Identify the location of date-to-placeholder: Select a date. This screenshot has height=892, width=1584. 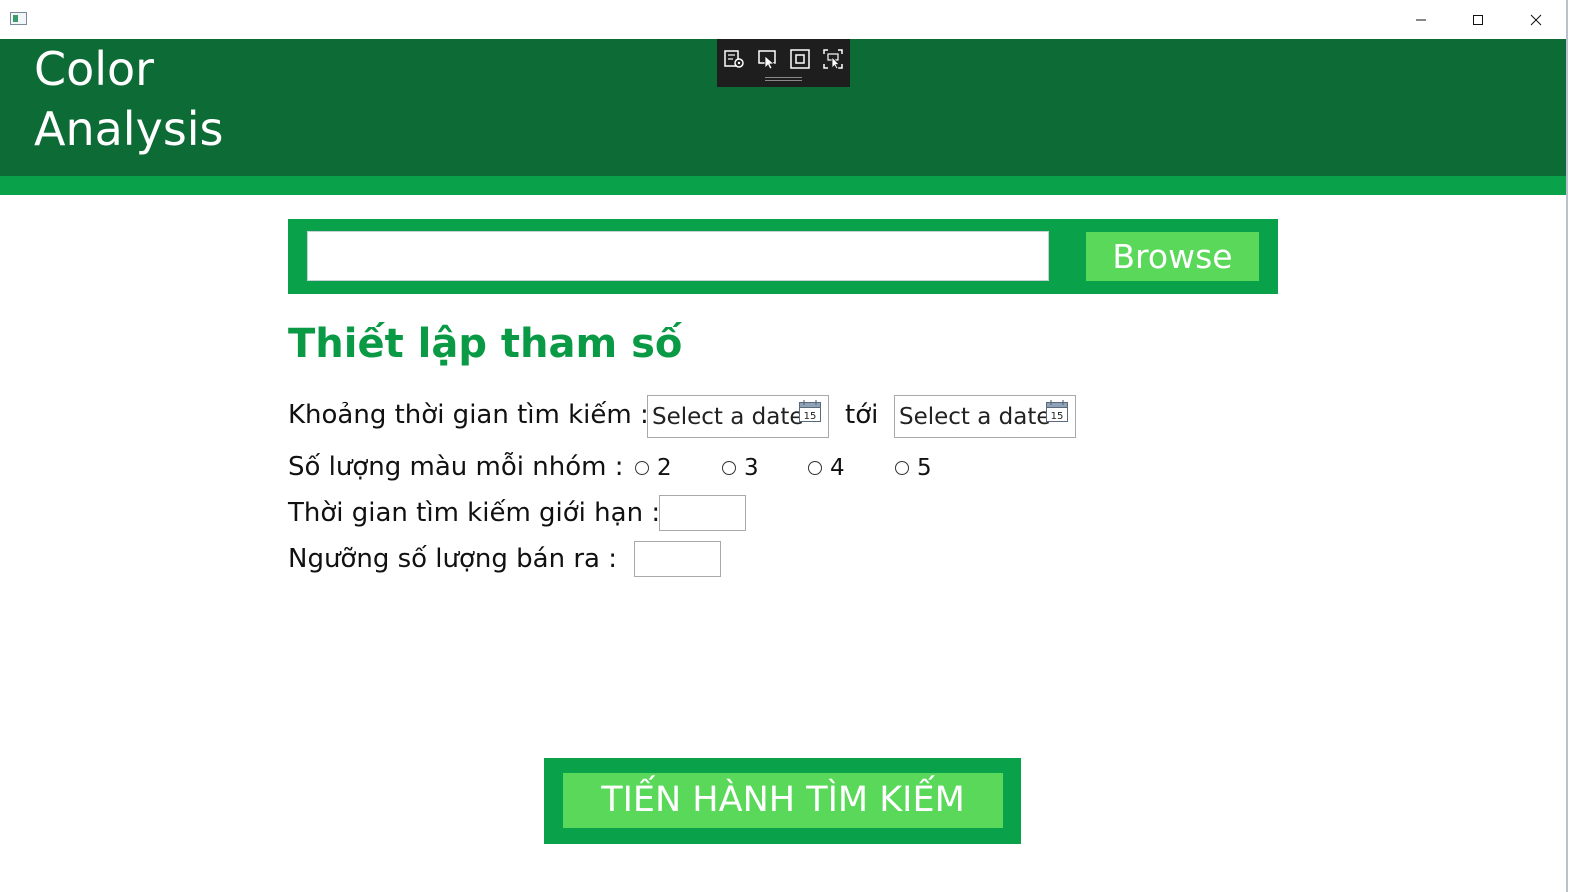
(975, 417).